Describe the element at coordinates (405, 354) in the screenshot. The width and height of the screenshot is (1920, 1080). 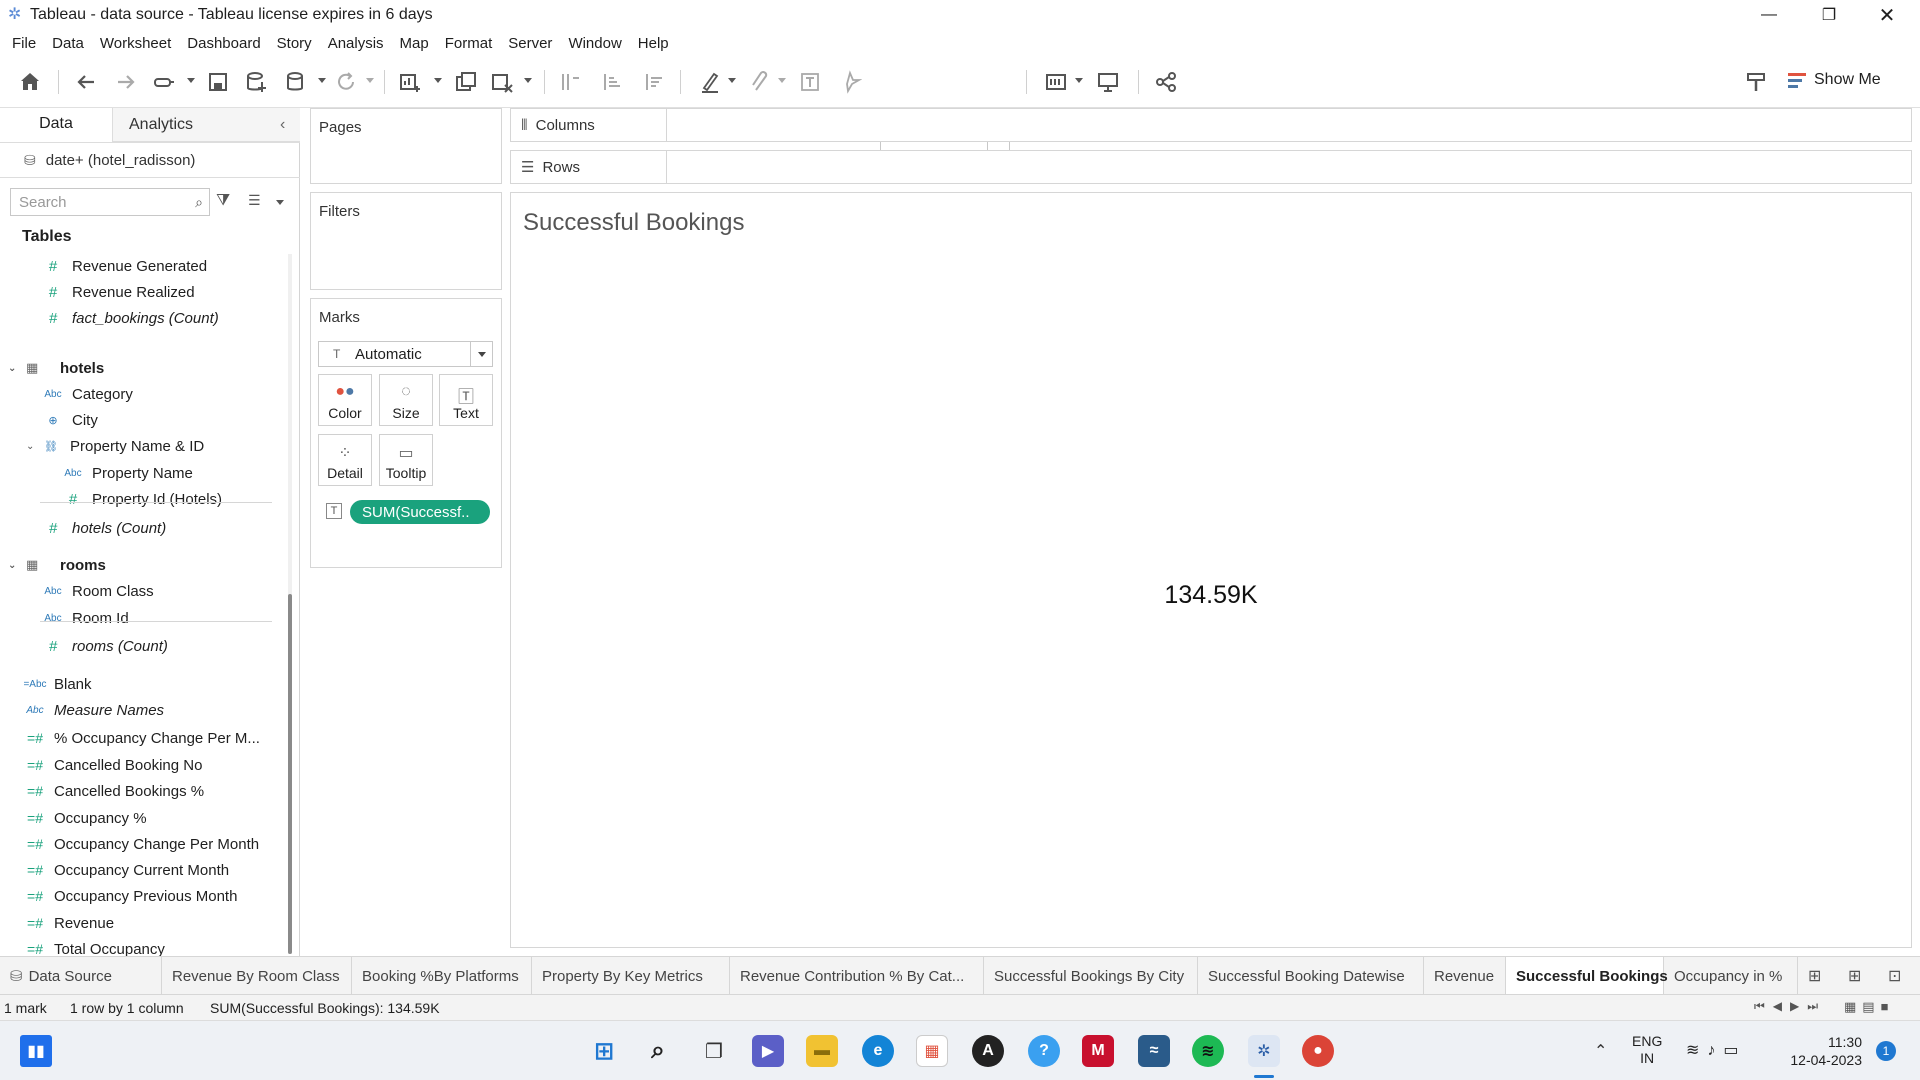
I see `mark-type-dropdown: T Automatic` at that location.